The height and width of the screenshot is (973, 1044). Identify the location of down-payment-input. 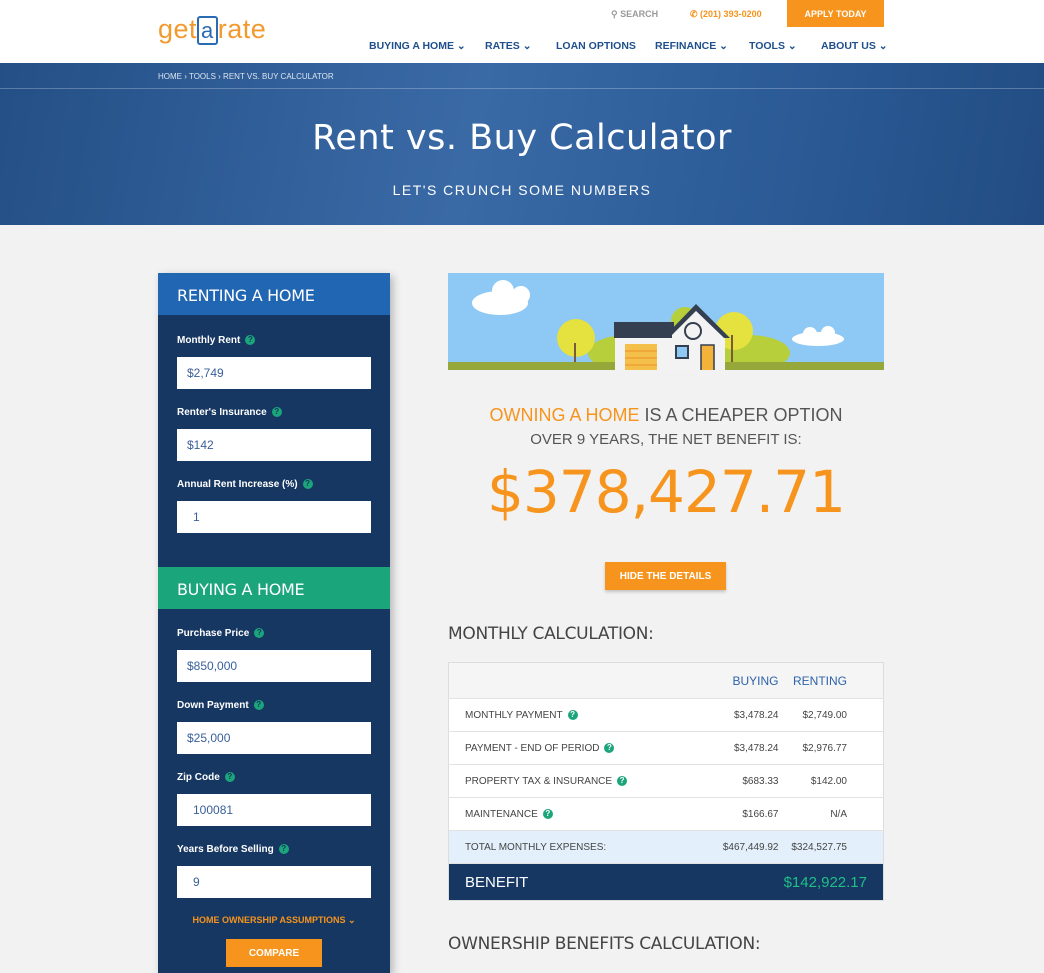
(274, 738).